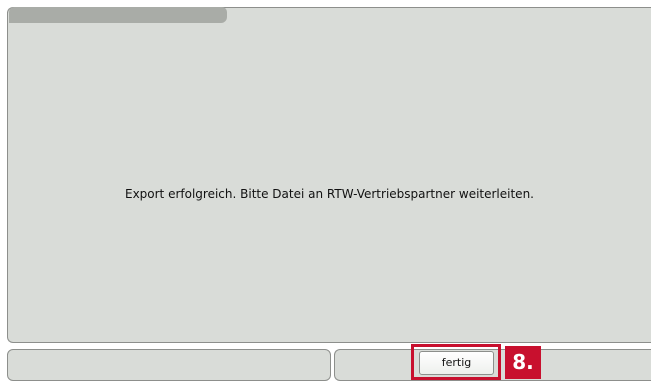 The height and width of the screenshot is (387, 651). I want to click on bottom-left-panel, so click(169, 365).